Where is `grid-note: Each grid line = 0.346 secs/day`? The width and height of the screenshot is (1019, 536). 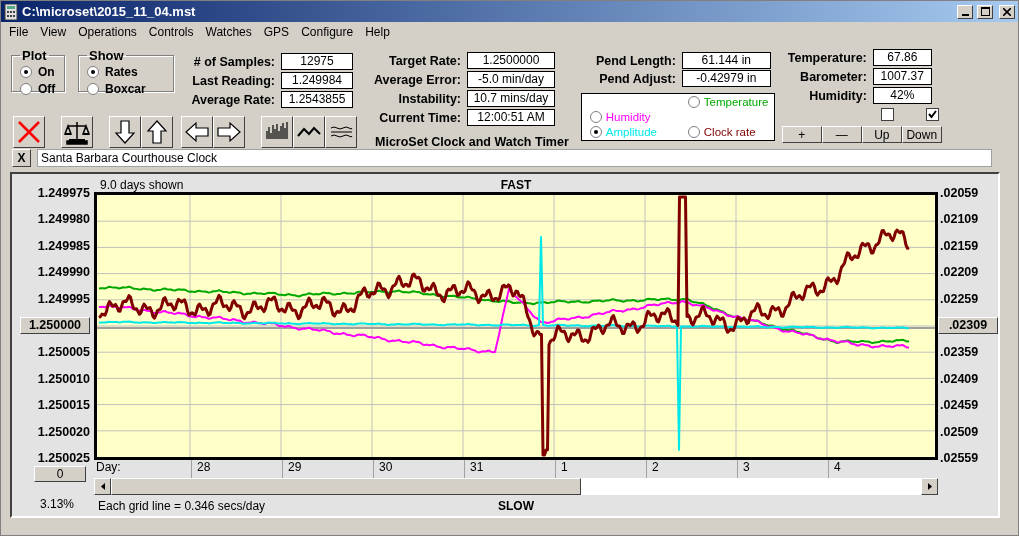 grid-note: Each grid line = 0.346 secs/day is located at coordinates (182, 505).